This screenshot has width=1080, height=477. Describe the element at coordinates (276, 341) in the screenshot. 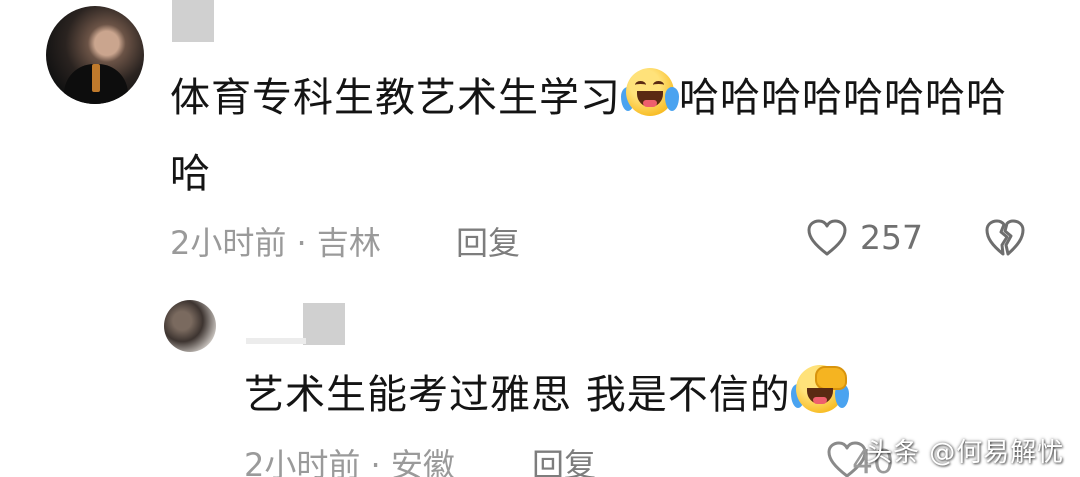

I see `reply-username-fragment` at that location.